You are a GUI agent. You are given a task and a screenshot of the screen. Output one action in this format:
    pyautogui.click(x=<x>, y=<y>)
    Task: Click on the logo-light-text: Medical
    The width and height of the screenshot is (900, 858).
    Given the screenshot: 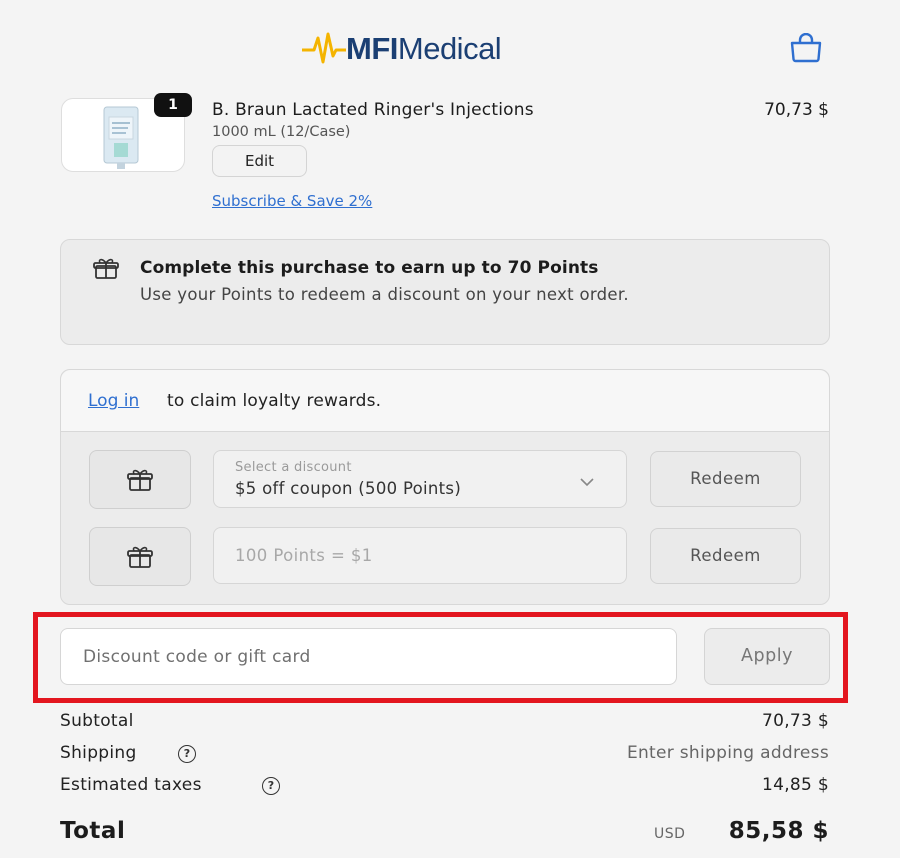 What is the action you would take?
    pyautogui.click(x=449, y=48)
    